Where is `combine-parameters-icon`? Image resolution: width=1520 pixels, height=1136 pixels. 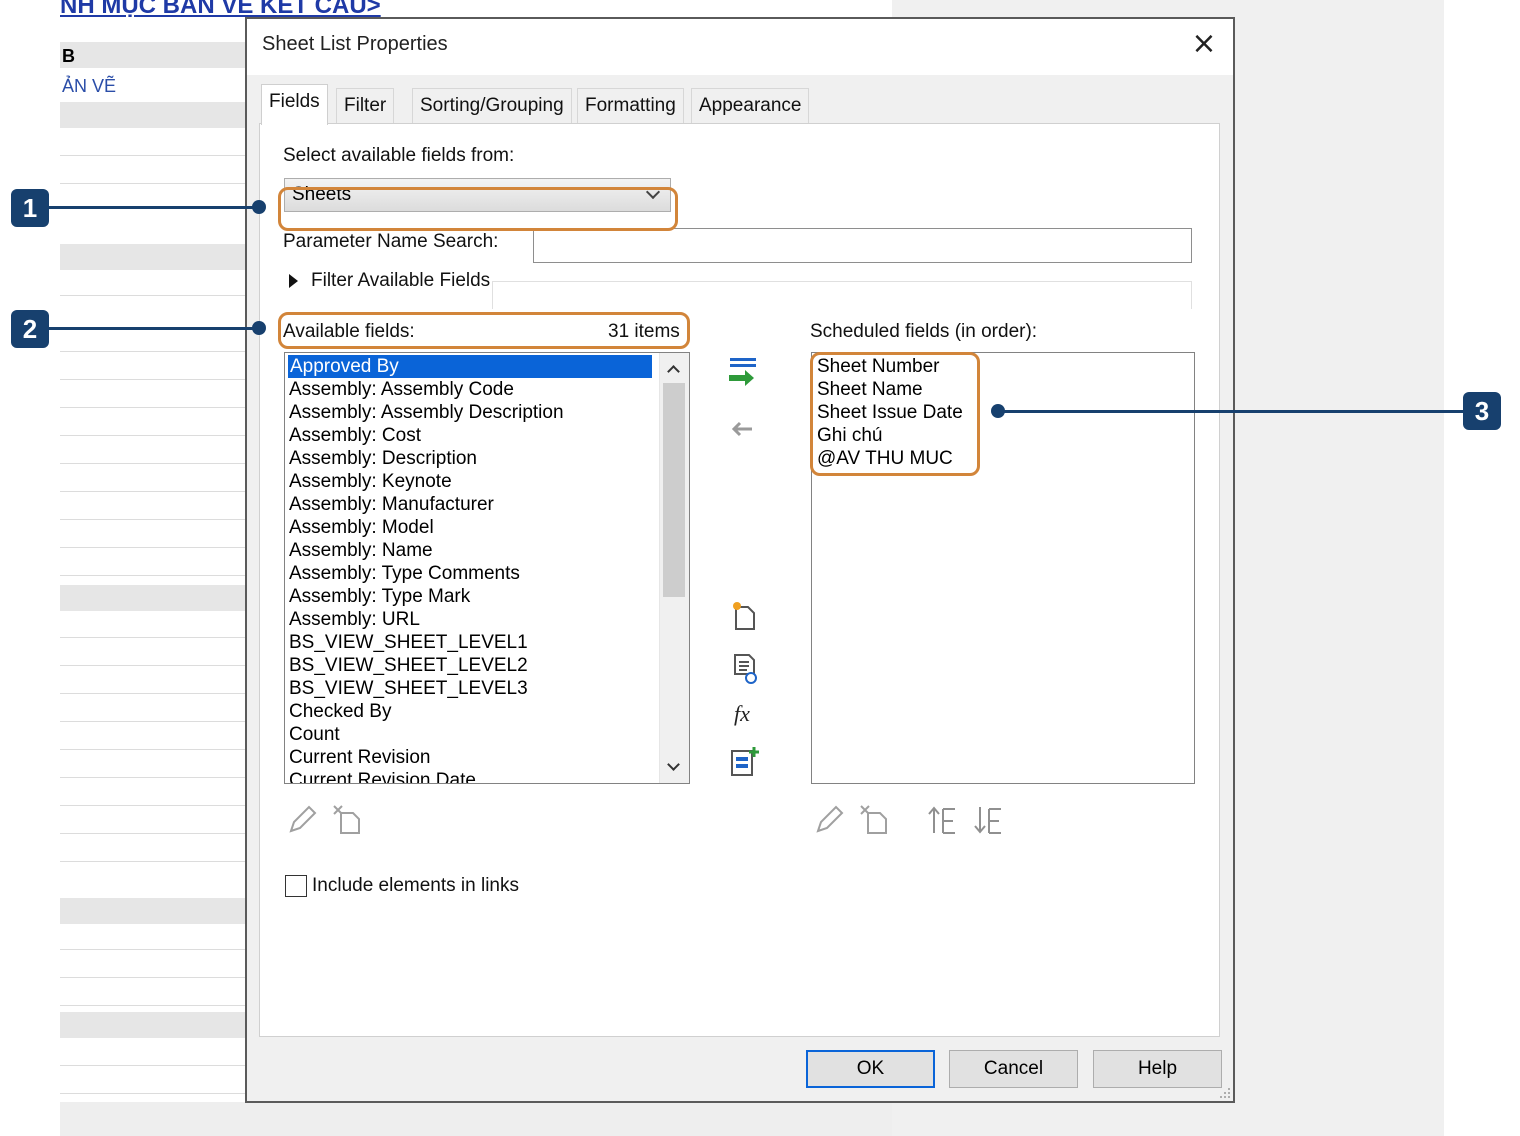 combine-parameters-icon is located at coordinates (745, 762).